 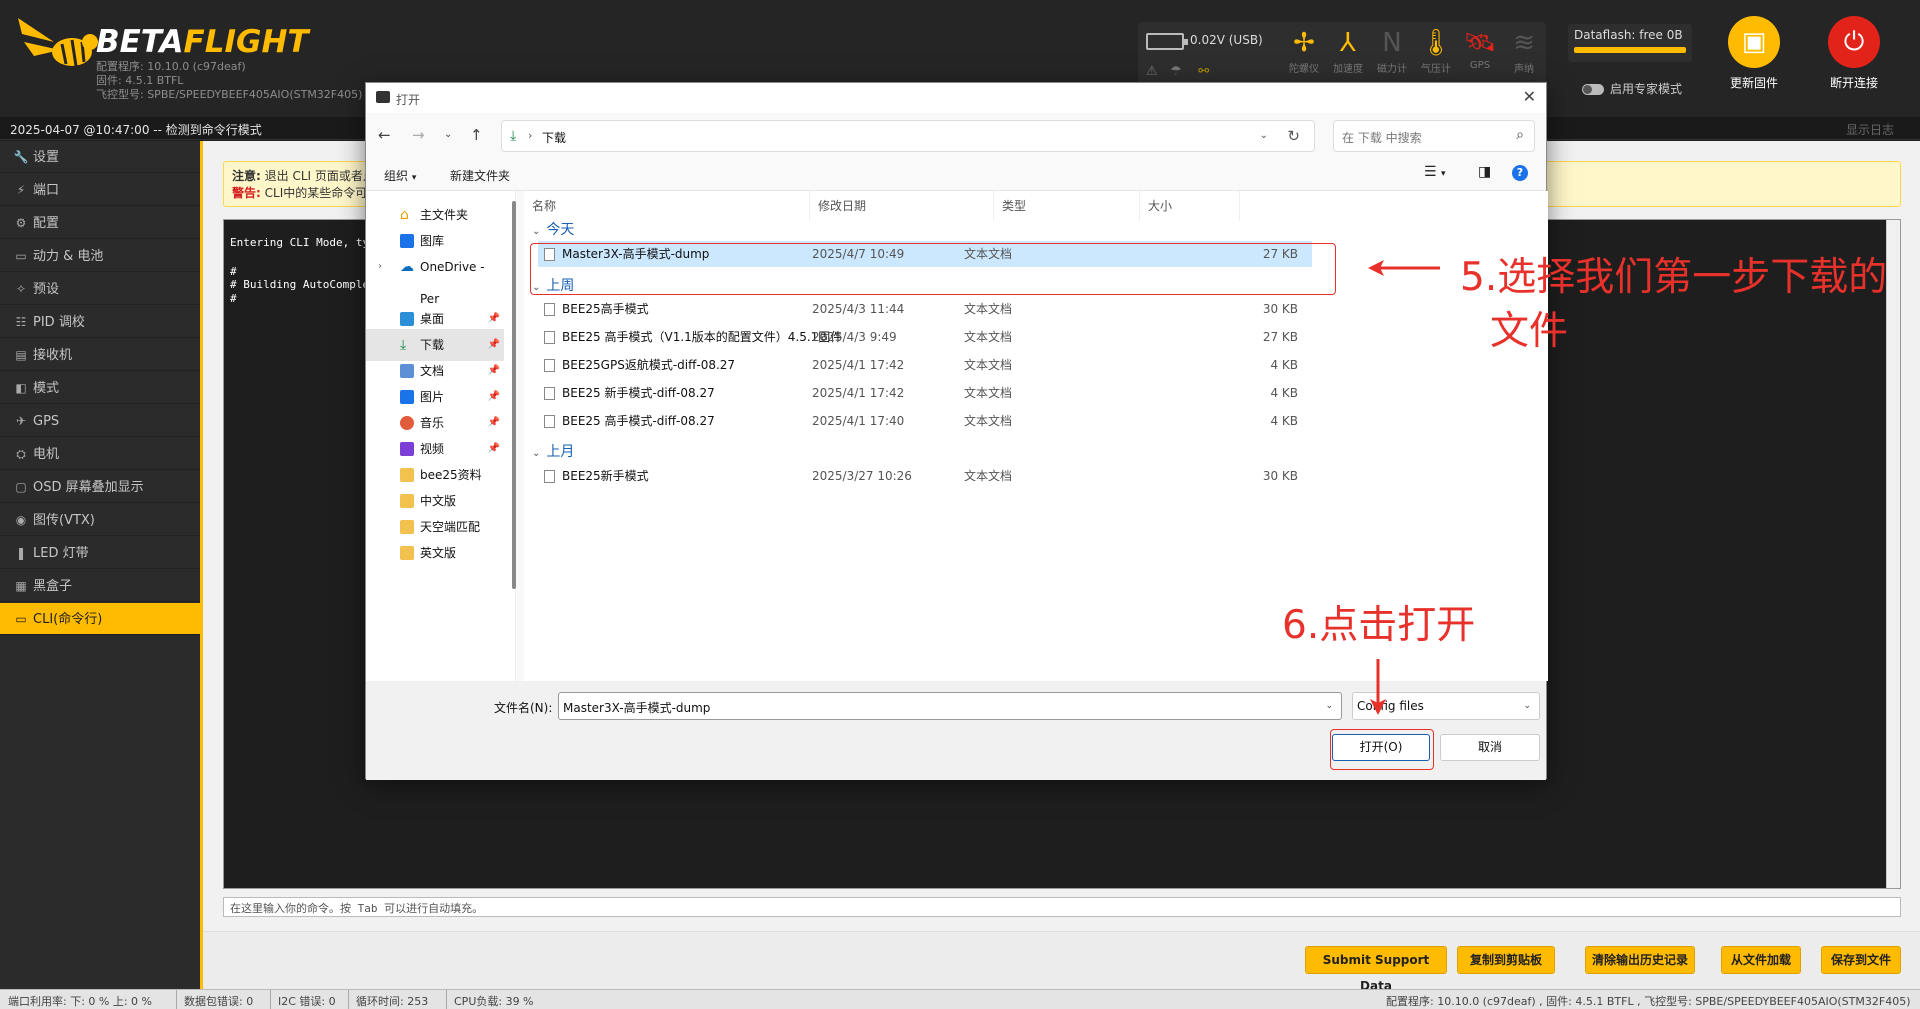 I want to click on group-header: ⌄ 上月, so click(x=553, y=451).